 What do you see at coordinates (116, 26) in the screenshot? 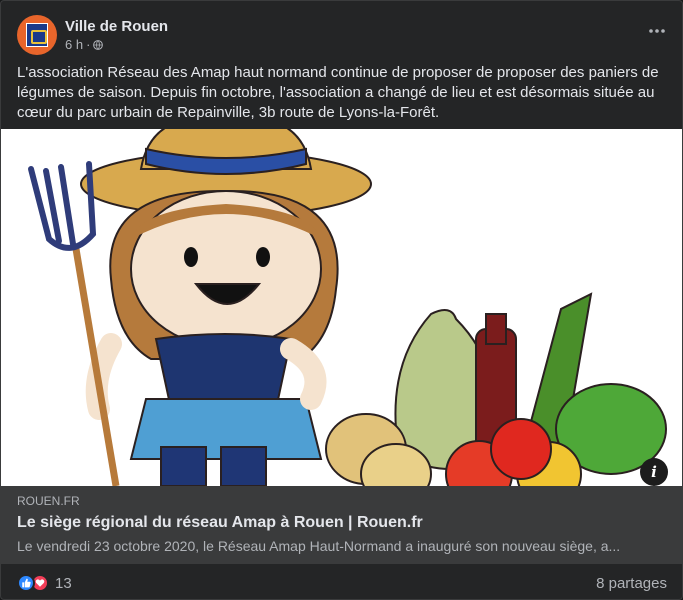
I see `page-name-link: Ville de Rouen` at bounding box center [116, 26].